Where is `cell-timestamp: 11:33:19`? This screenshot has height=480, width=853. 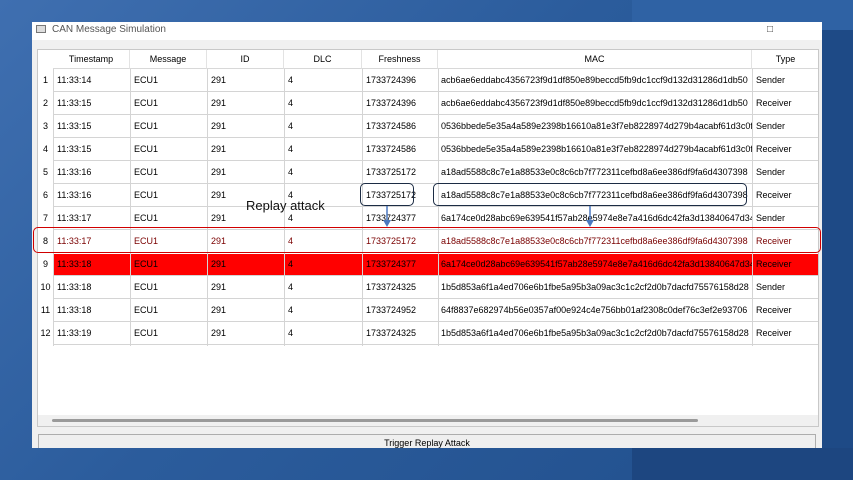
cell-timestamp: 11:33:19 is located at coordinates (91, 333).